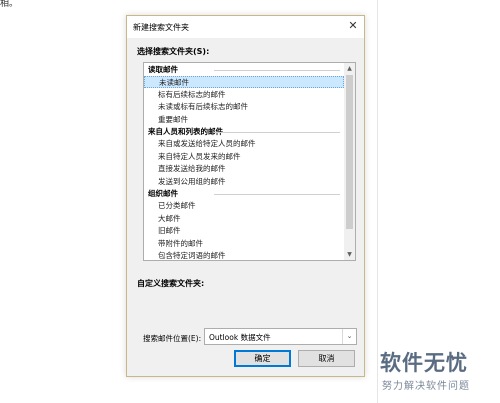 The width and height of the screenshot is (500, 403). I want to click on chevron-down-icon: ⌄, so click(349, 336).